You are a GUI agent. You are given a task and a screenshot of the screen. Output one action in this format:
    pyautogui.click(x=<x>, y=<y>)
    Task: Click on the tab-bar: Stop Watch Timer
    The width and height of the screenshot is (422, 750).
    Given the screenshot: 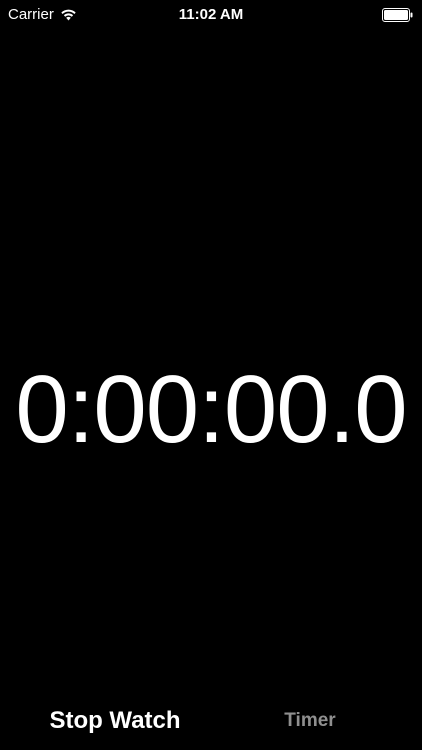 What is the action you would take?
    pyautogui.click(x=211, y=723)
    